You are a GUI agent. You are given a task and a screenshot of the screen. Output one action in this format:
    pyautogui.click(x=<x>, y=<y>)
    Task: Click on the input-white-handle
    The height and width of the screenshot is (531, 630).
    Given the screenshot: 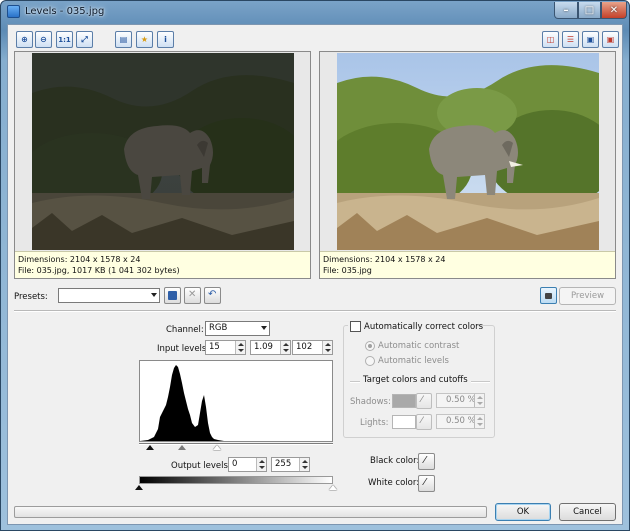 What is the action you would take?
    pyautogui.click(x=216, y=447)
    